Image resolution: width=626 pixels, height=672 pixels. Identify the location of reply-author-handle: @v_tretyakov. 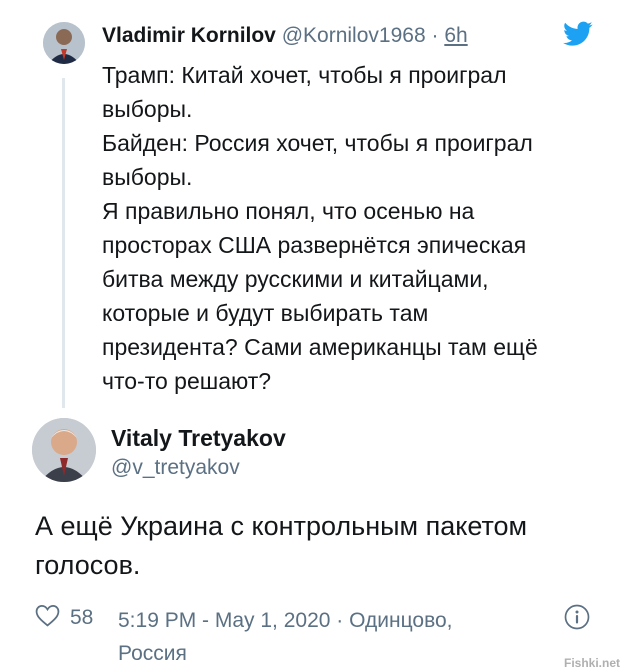
(175, 468).